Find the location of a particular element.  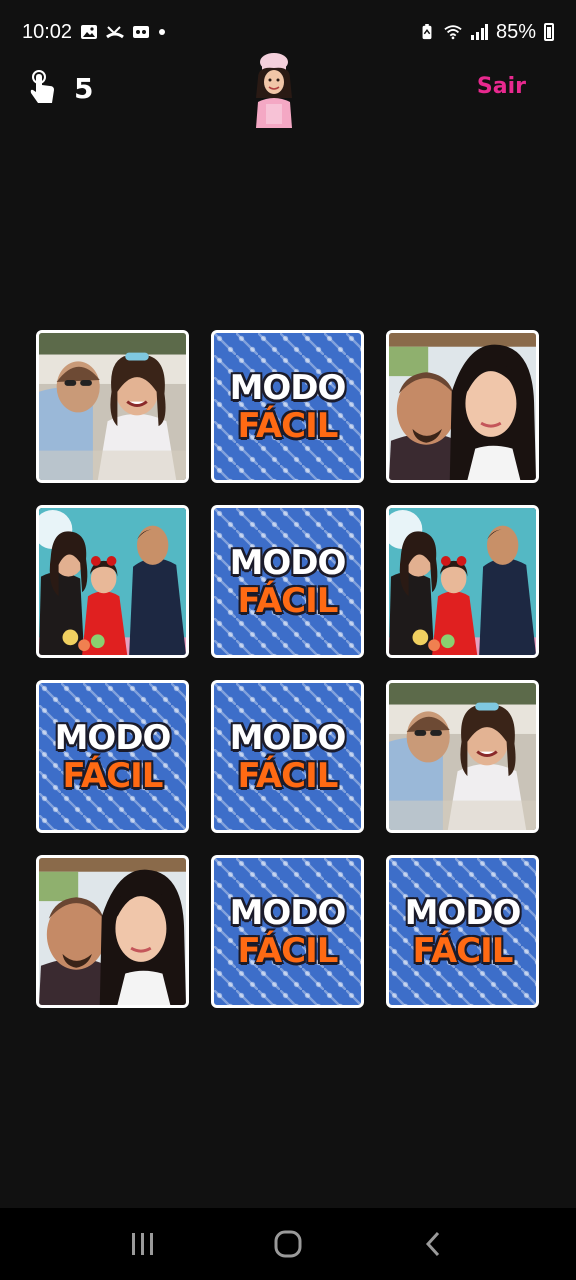

game-header: 5 Sair is located at coordinates (288, 91).